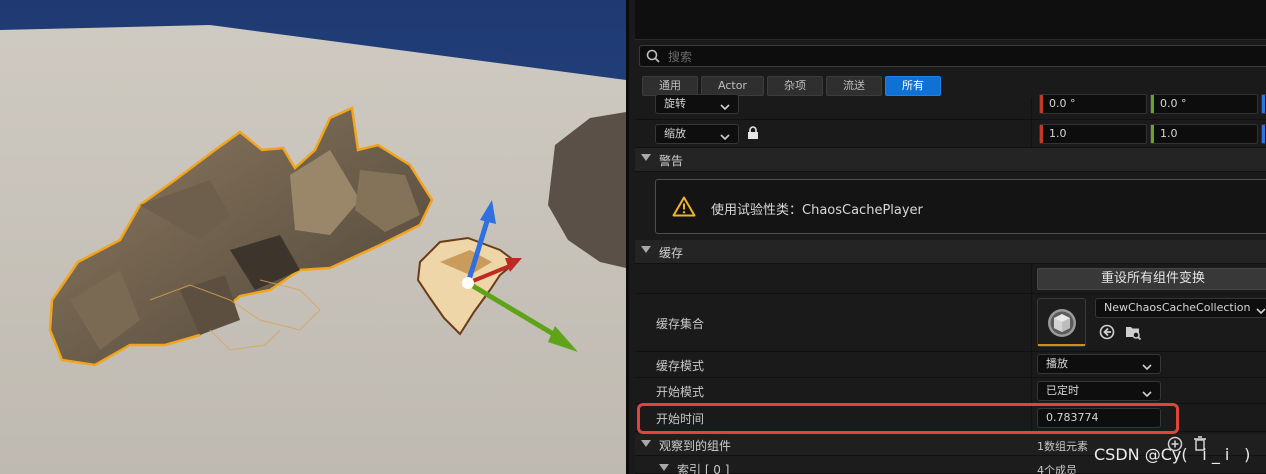  What do you see at coordinates (1107, 333) in the screenshot?
I see `use-selected-asset-icon` at bounding box center [1107, 333].